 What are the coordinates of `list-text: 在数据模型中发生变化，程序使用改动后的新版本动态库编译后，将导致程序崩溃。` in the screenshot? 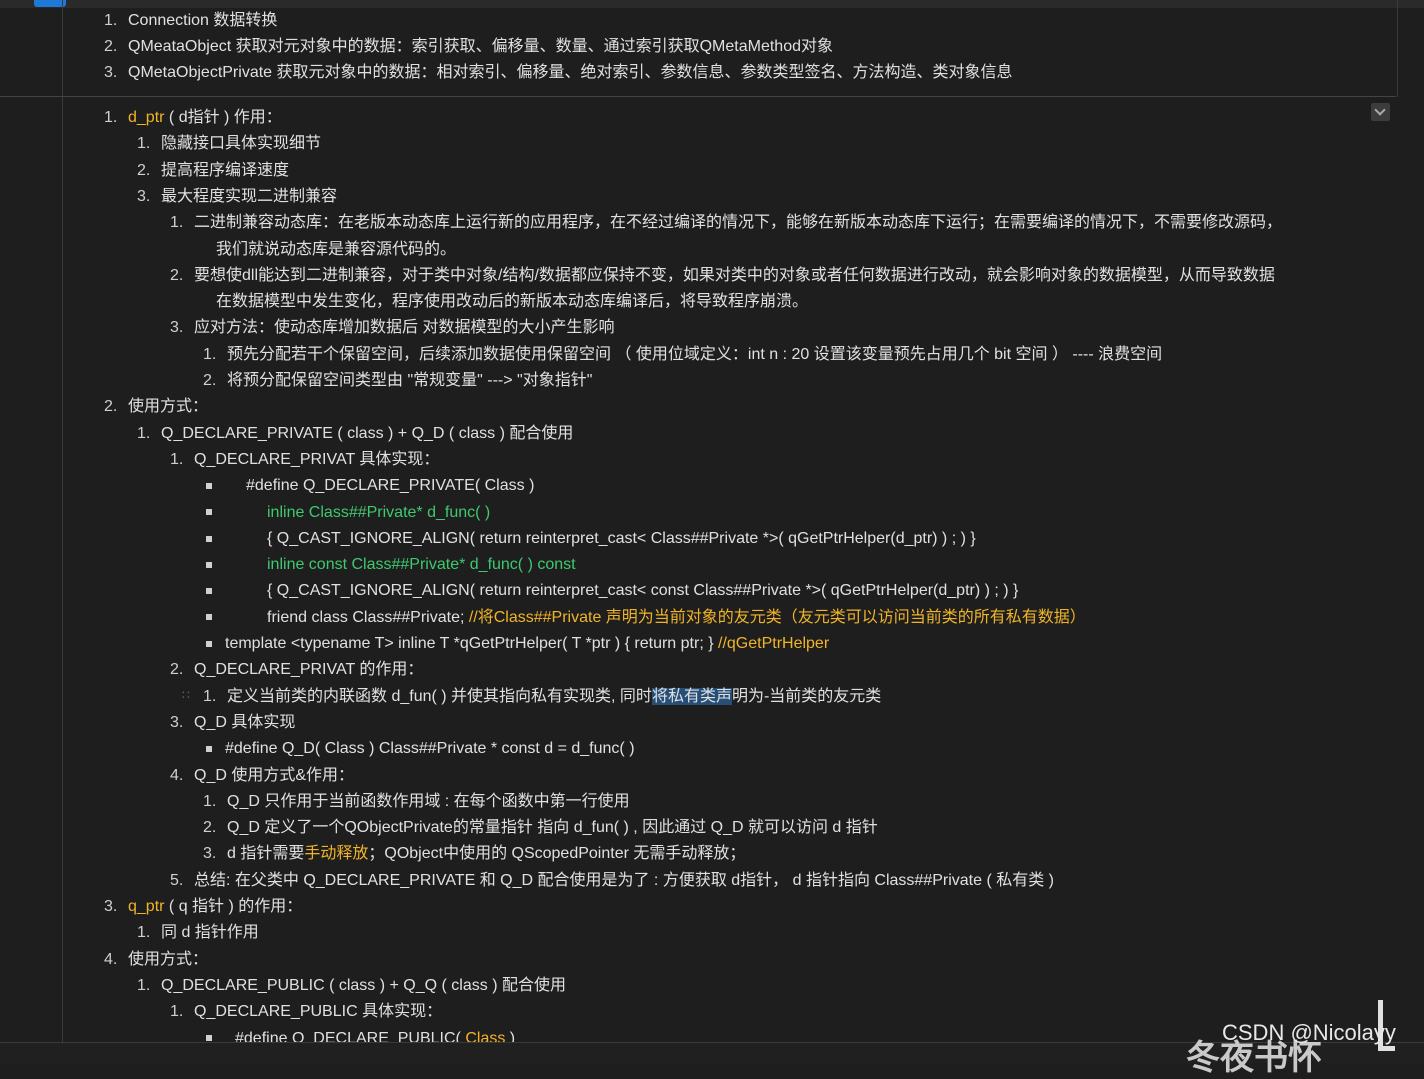 It's located at (512, 302).